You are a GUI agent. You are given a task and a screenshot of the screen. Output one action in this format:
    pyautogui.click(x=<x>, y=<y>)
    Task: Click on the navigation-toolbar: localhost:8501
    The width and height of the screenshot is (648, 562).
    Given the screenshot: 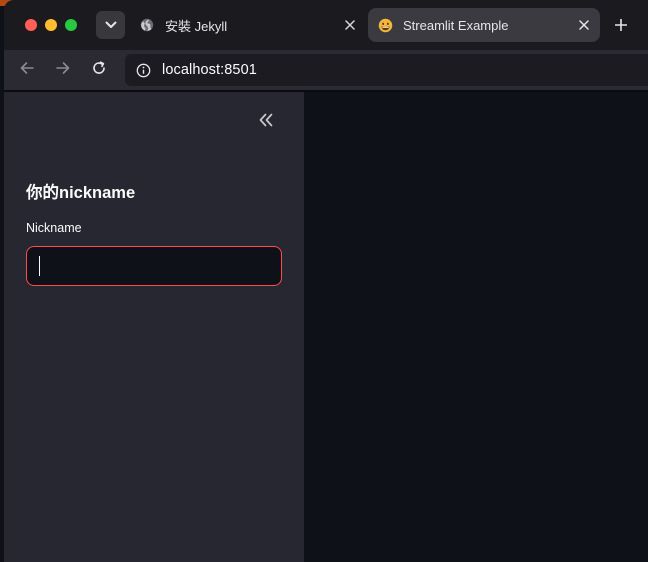 What is the action you would take?
    pyautogui.click(x=326, y=70)
    